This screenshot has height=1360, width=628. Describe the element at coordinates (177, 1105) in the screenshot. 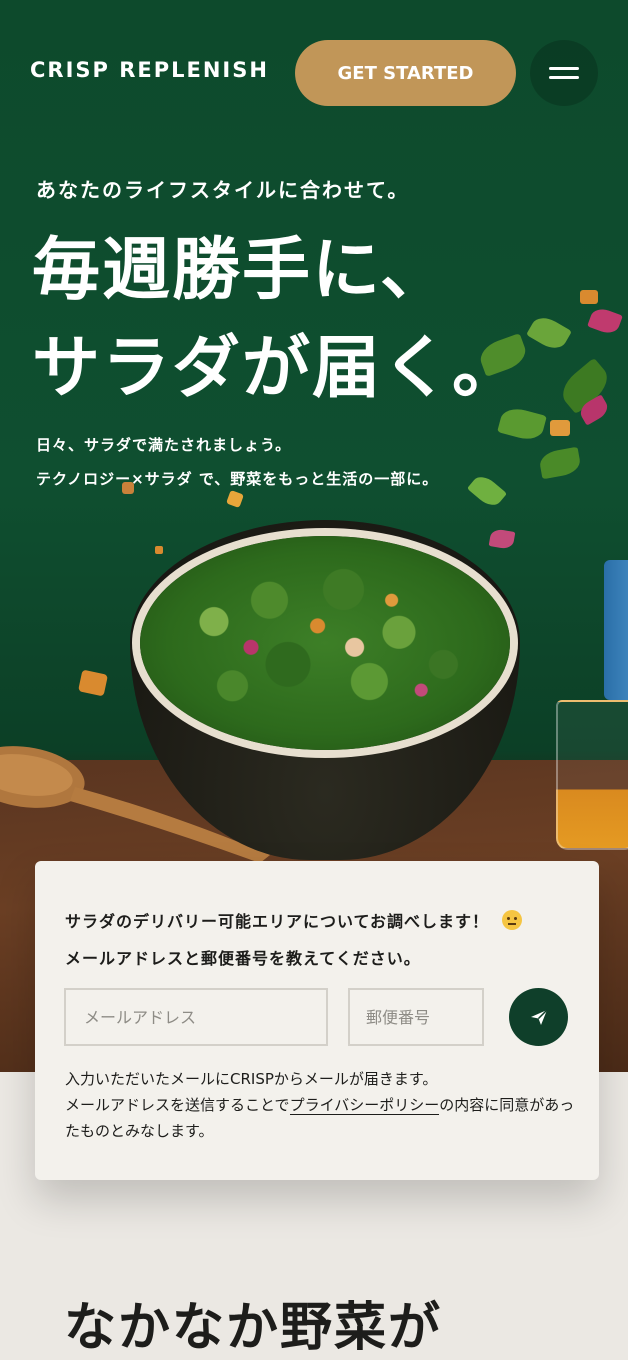

I see `note-text-pre: メールアドレスを送信することで` at that location.